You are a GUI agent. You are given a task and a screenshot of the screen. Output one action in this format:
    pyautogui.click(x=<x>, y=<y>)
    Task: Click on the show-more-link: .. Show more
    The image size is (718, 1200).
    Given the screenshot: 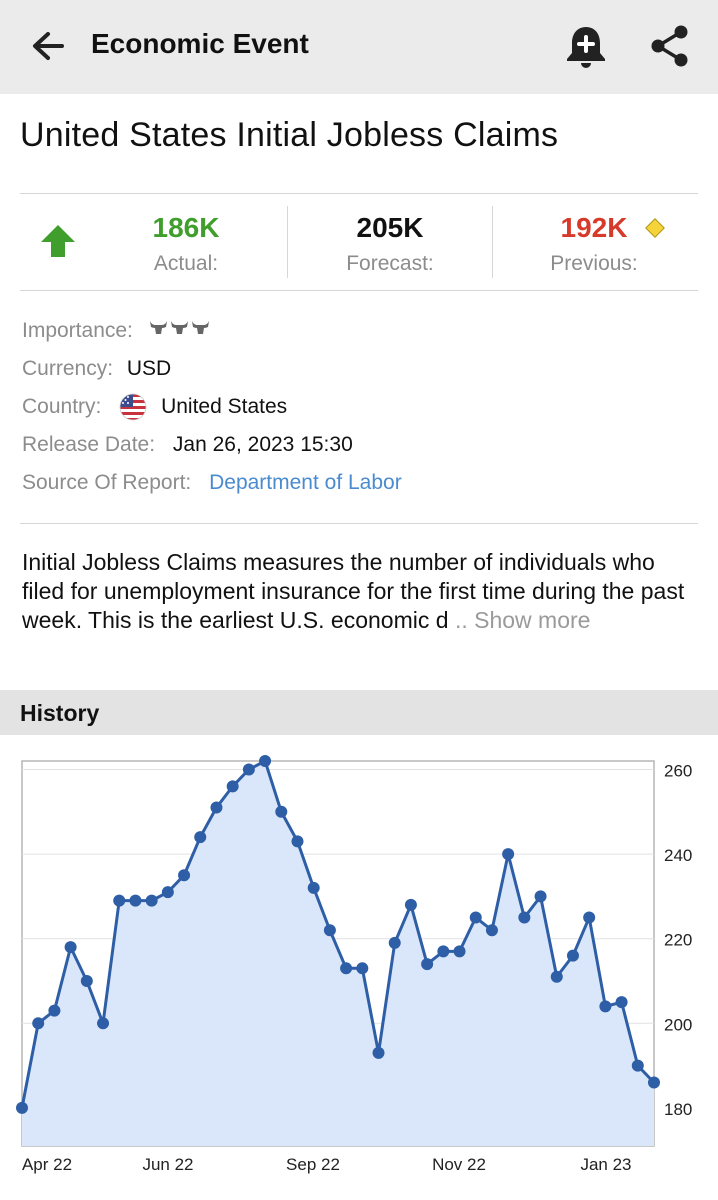 What is the action you would take?
    pyautogui.click(x=523, y=620)
    